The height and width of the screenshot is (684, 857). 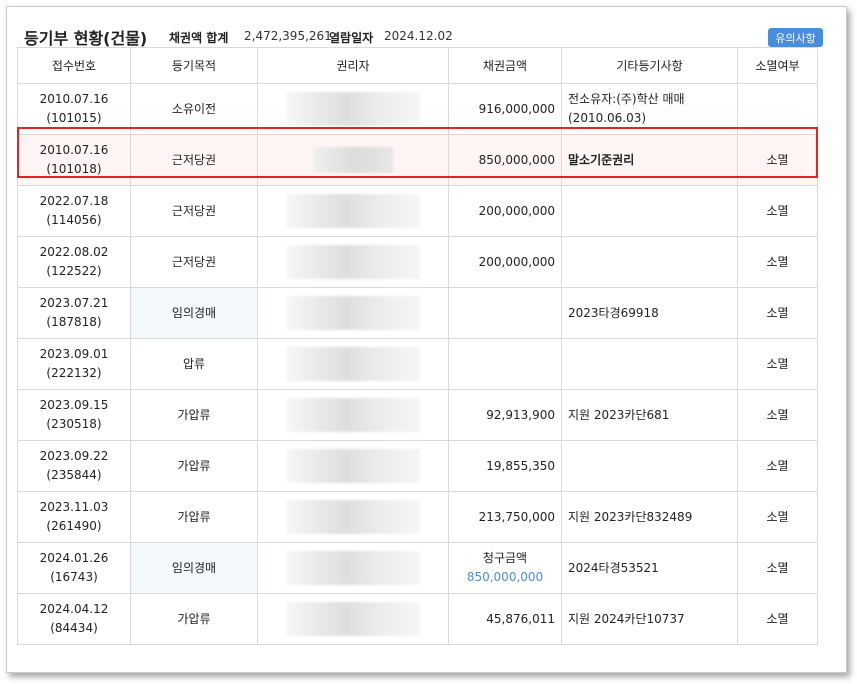 I want to click on claim-amount-value: 850,000,000, so click(x=505, y=577).